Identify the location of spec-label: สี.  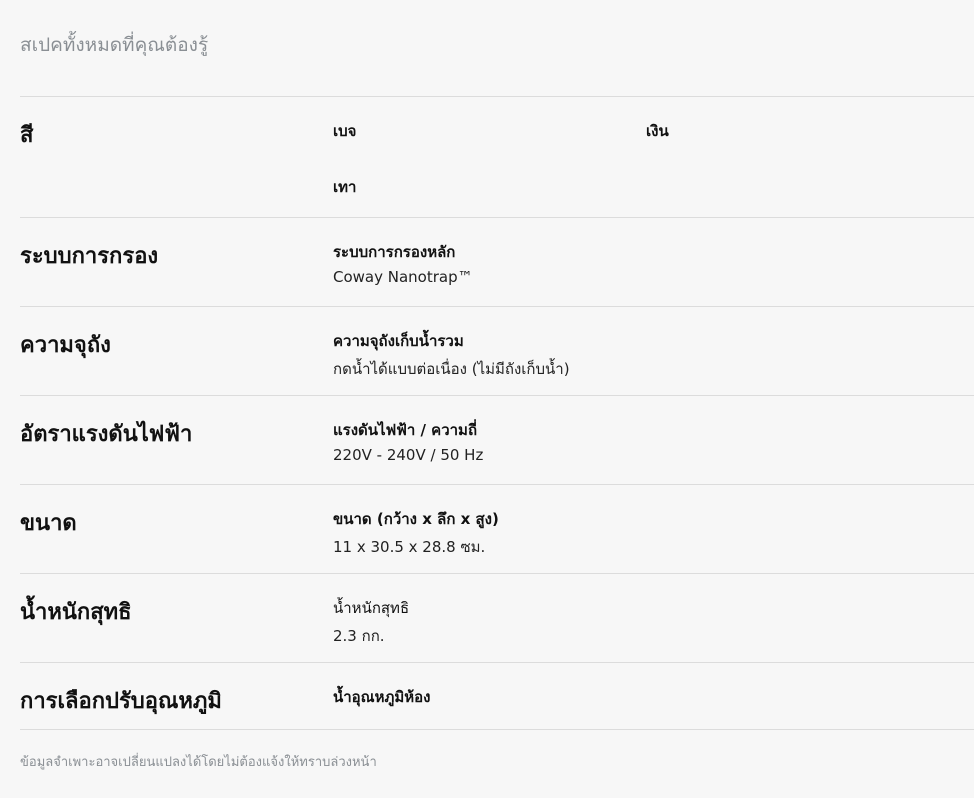
(27, 135).